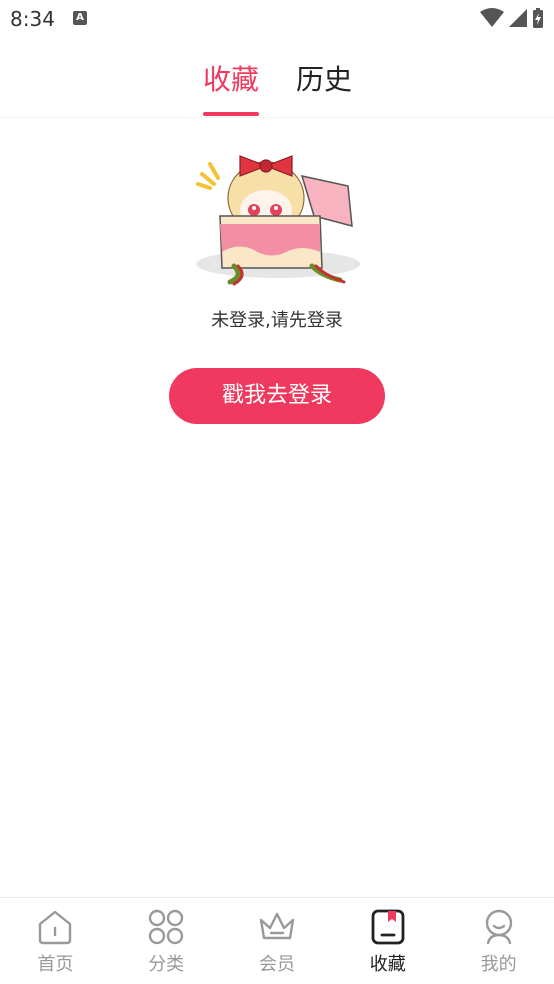 Image resolution: width=554 pixels, height=984 pixels. I want to click on nav-vip: 会员, so click(277, 941).